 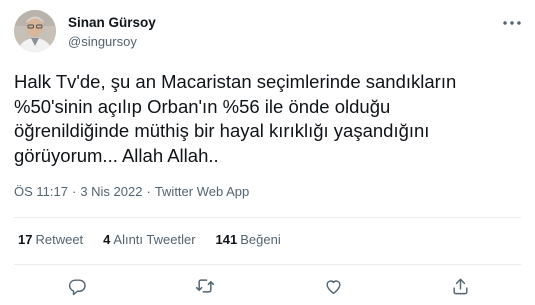 I want to click on engagement-stats: 17 Retweet 4 Alıntı Tweetler 141 Beğeni, so click(x=149, y=239).